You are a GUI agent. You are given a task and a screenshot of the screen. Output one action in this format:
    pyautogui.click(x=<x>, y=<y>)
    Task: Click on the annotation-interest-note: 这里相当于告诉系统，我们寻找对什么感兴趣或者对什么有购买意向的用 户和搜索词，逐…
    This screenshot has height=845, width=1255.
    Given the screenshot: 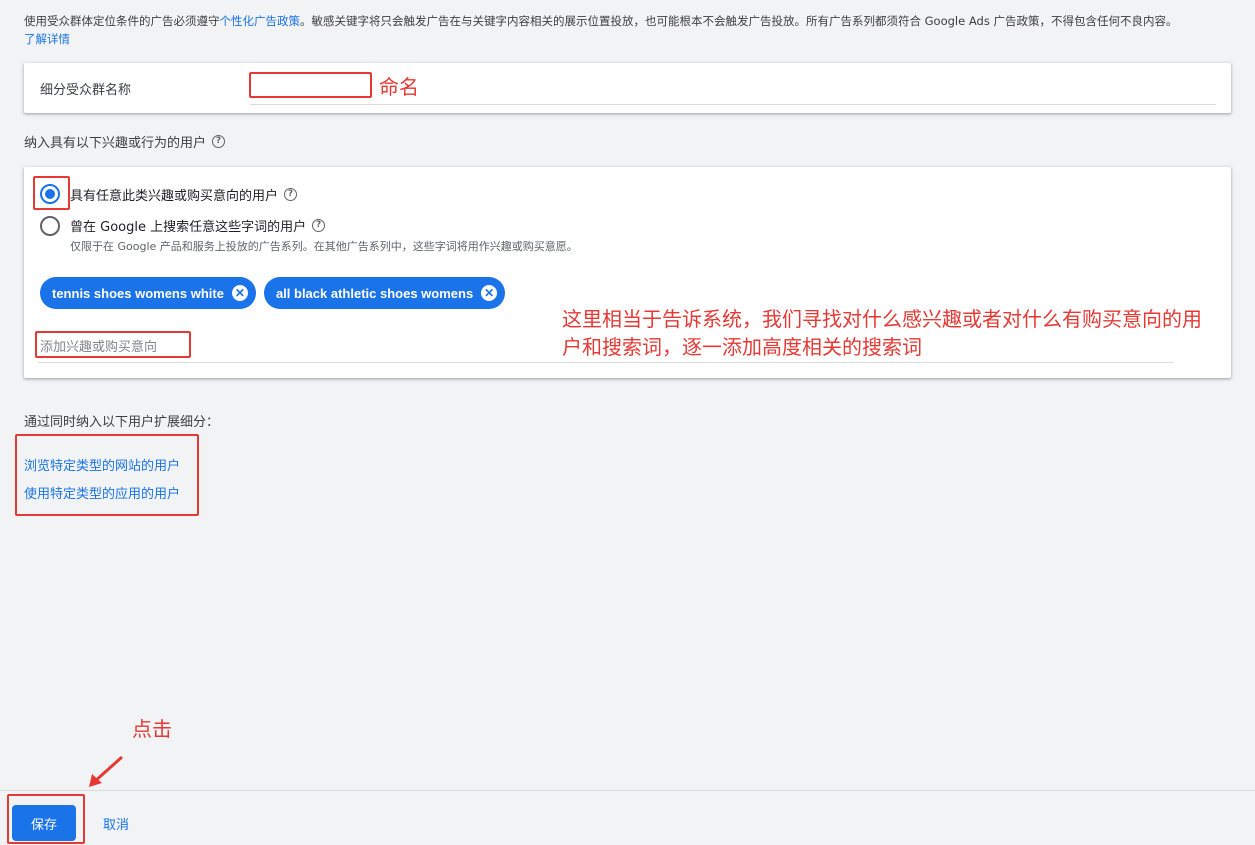 What is the action you would take?
    pyautogui.click(x=882, y=333)
    